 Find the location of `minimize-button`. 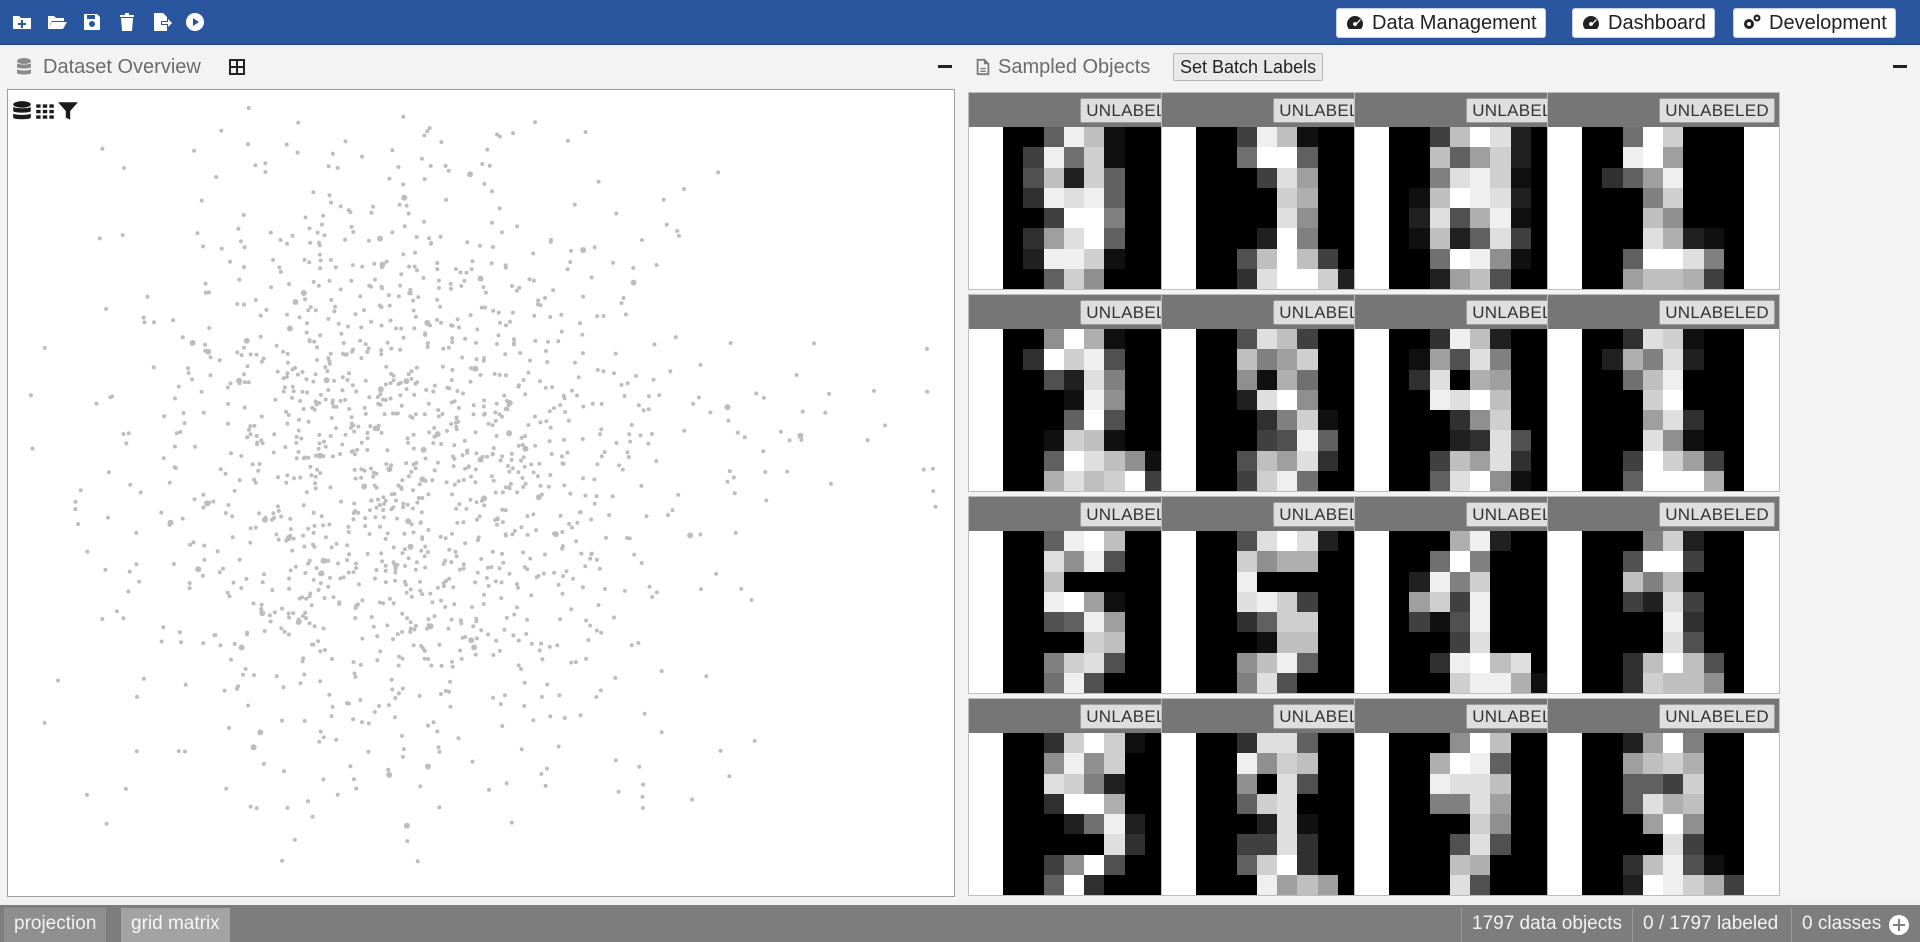

minimize-button is located at coordinates (1900, 66).